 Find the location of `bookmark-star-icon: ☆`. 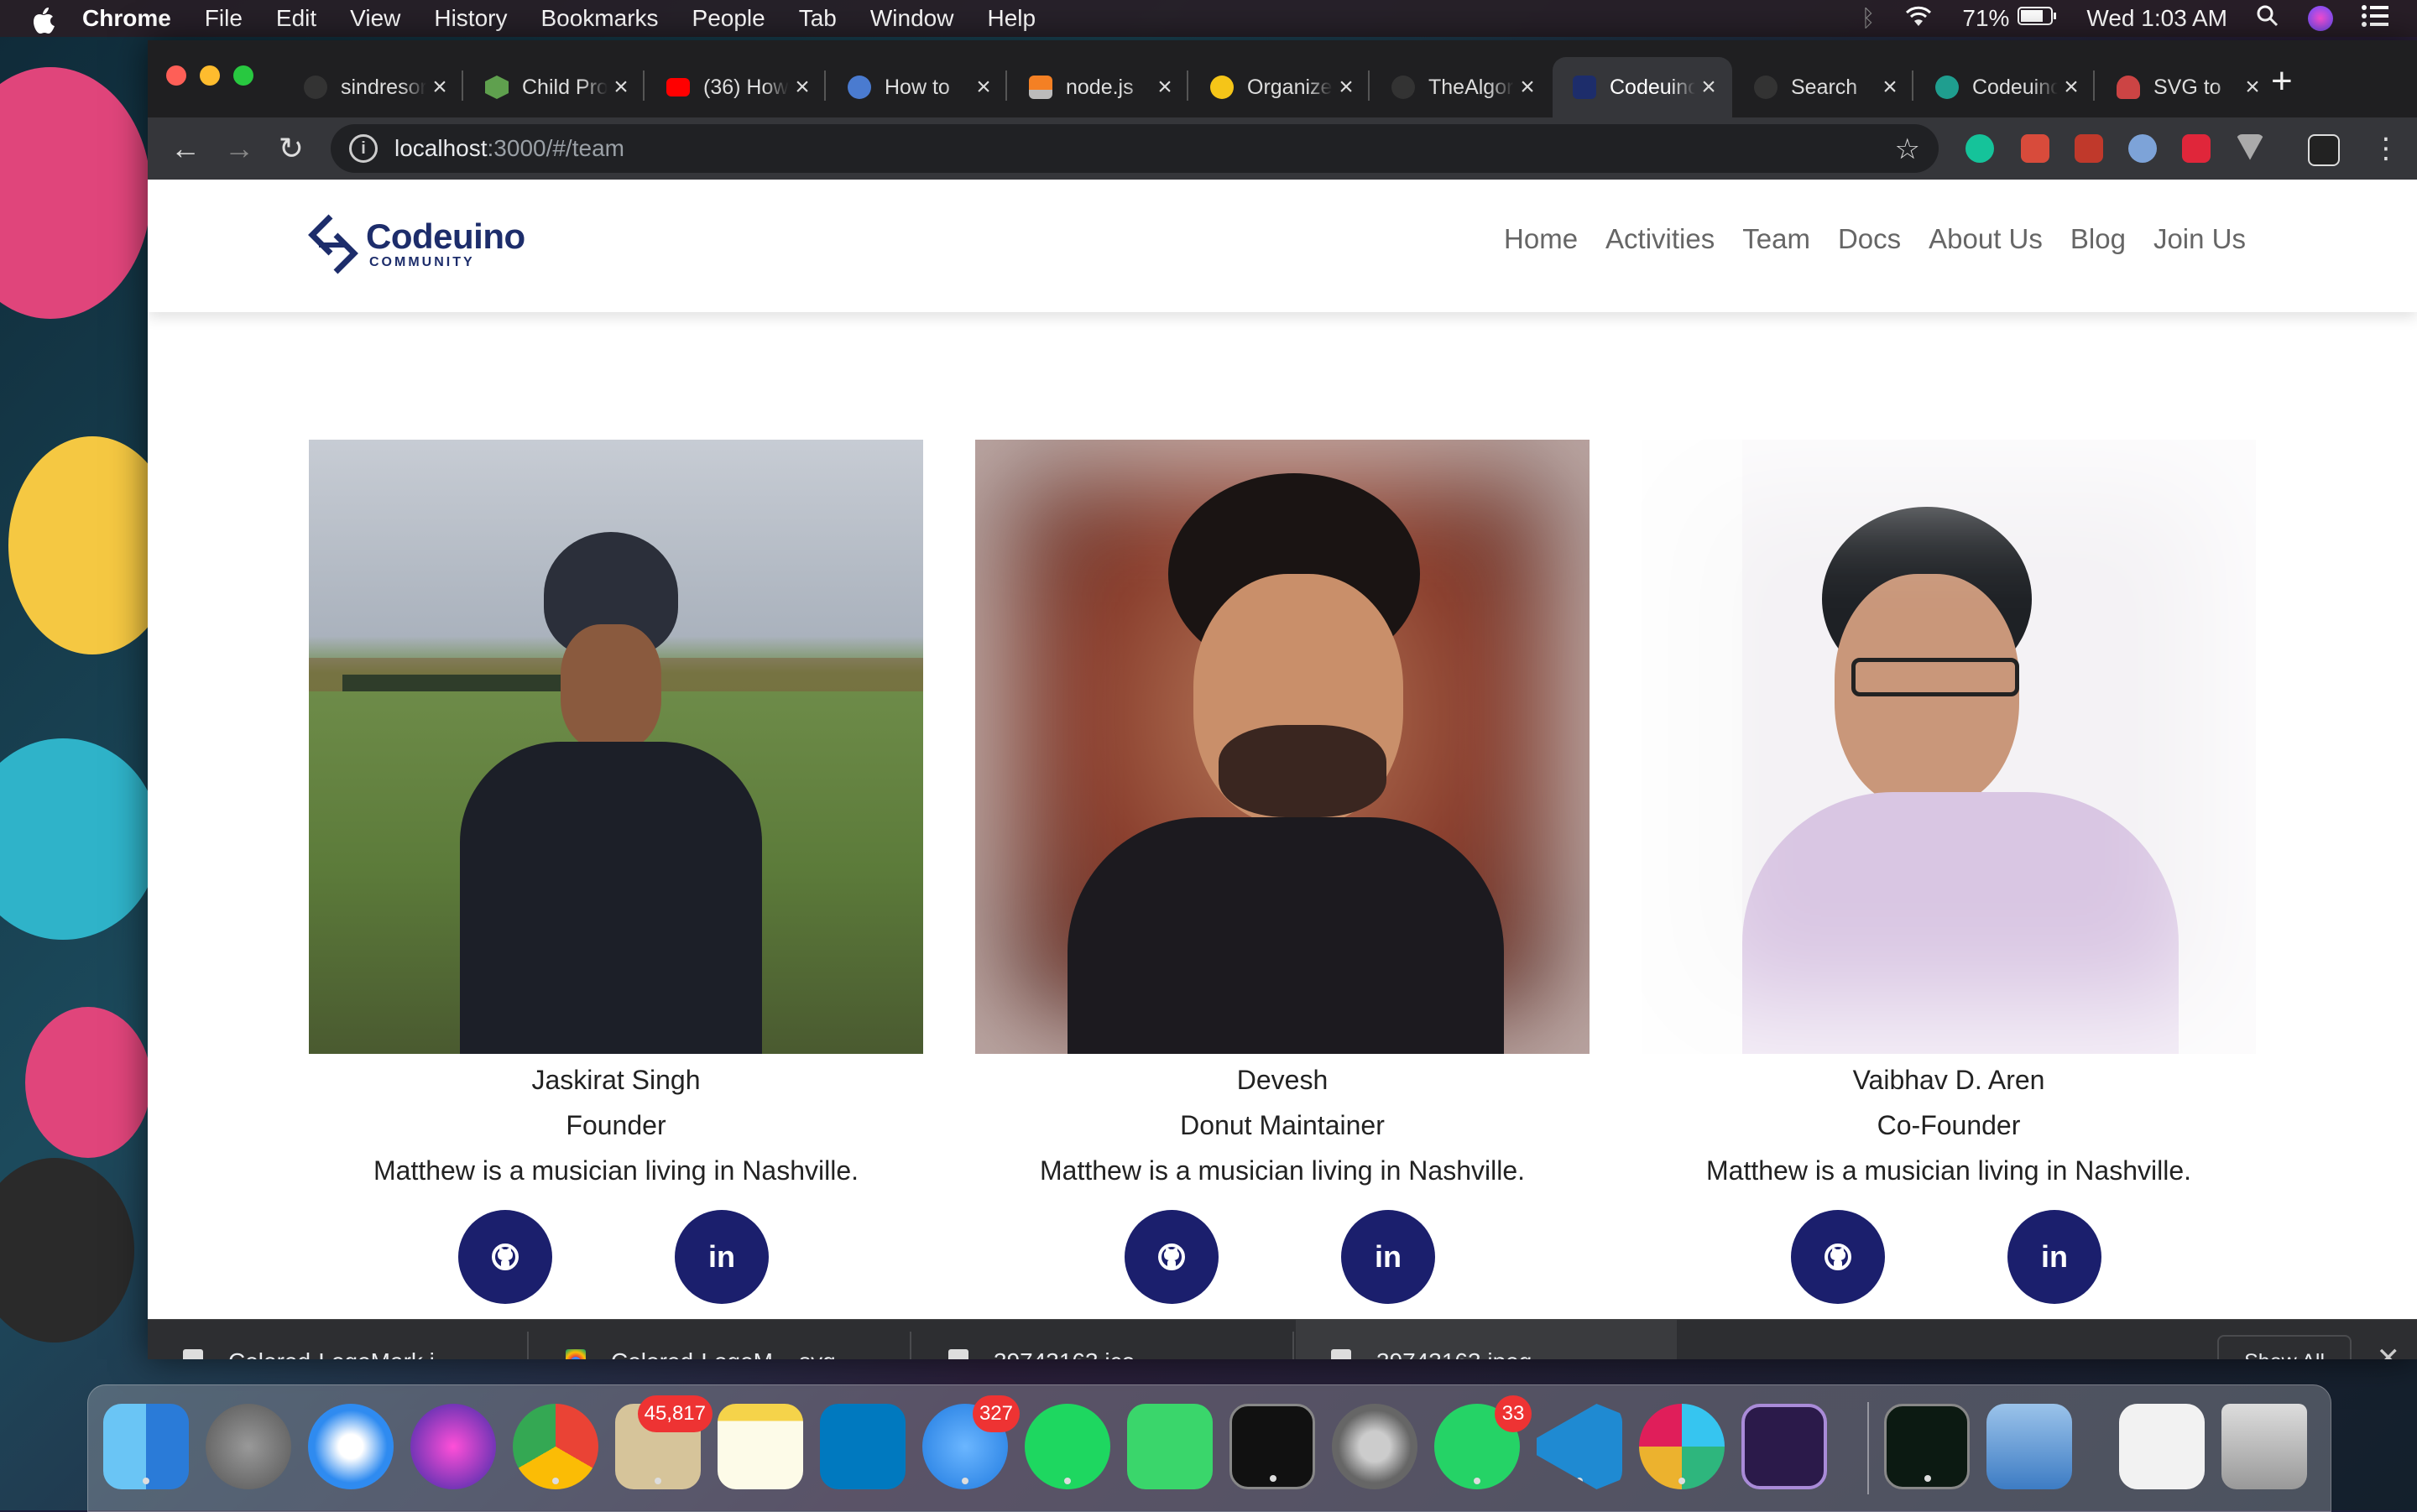

bookmark-star-icon: ☆ is located at coordinates (1907, 149).